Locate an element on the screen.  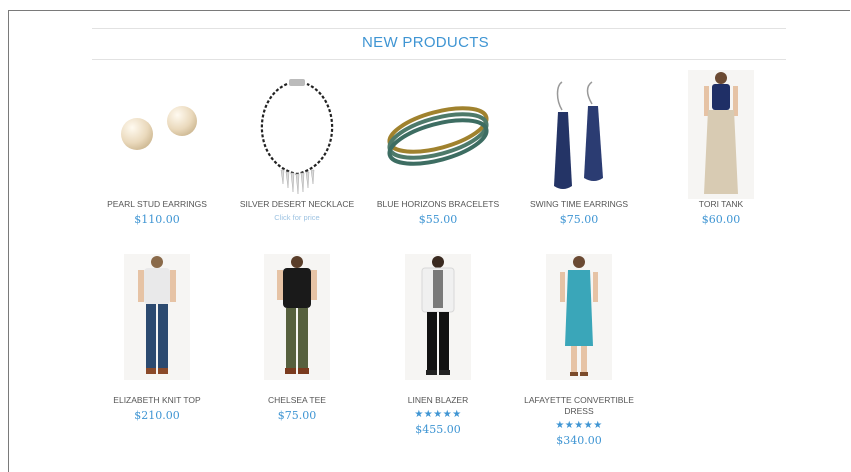
product-card: ELIZABETH KNIT TOP $210.00 is located at coordinates (157, 338).